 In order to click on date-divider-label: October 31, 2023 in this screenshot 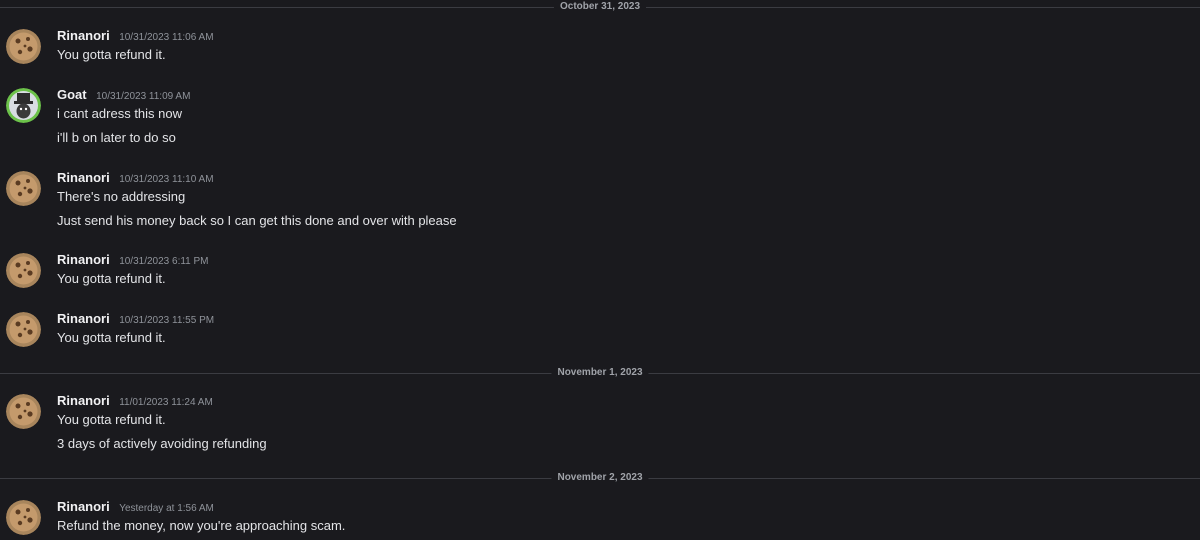, I will do `click(600, 6)`.